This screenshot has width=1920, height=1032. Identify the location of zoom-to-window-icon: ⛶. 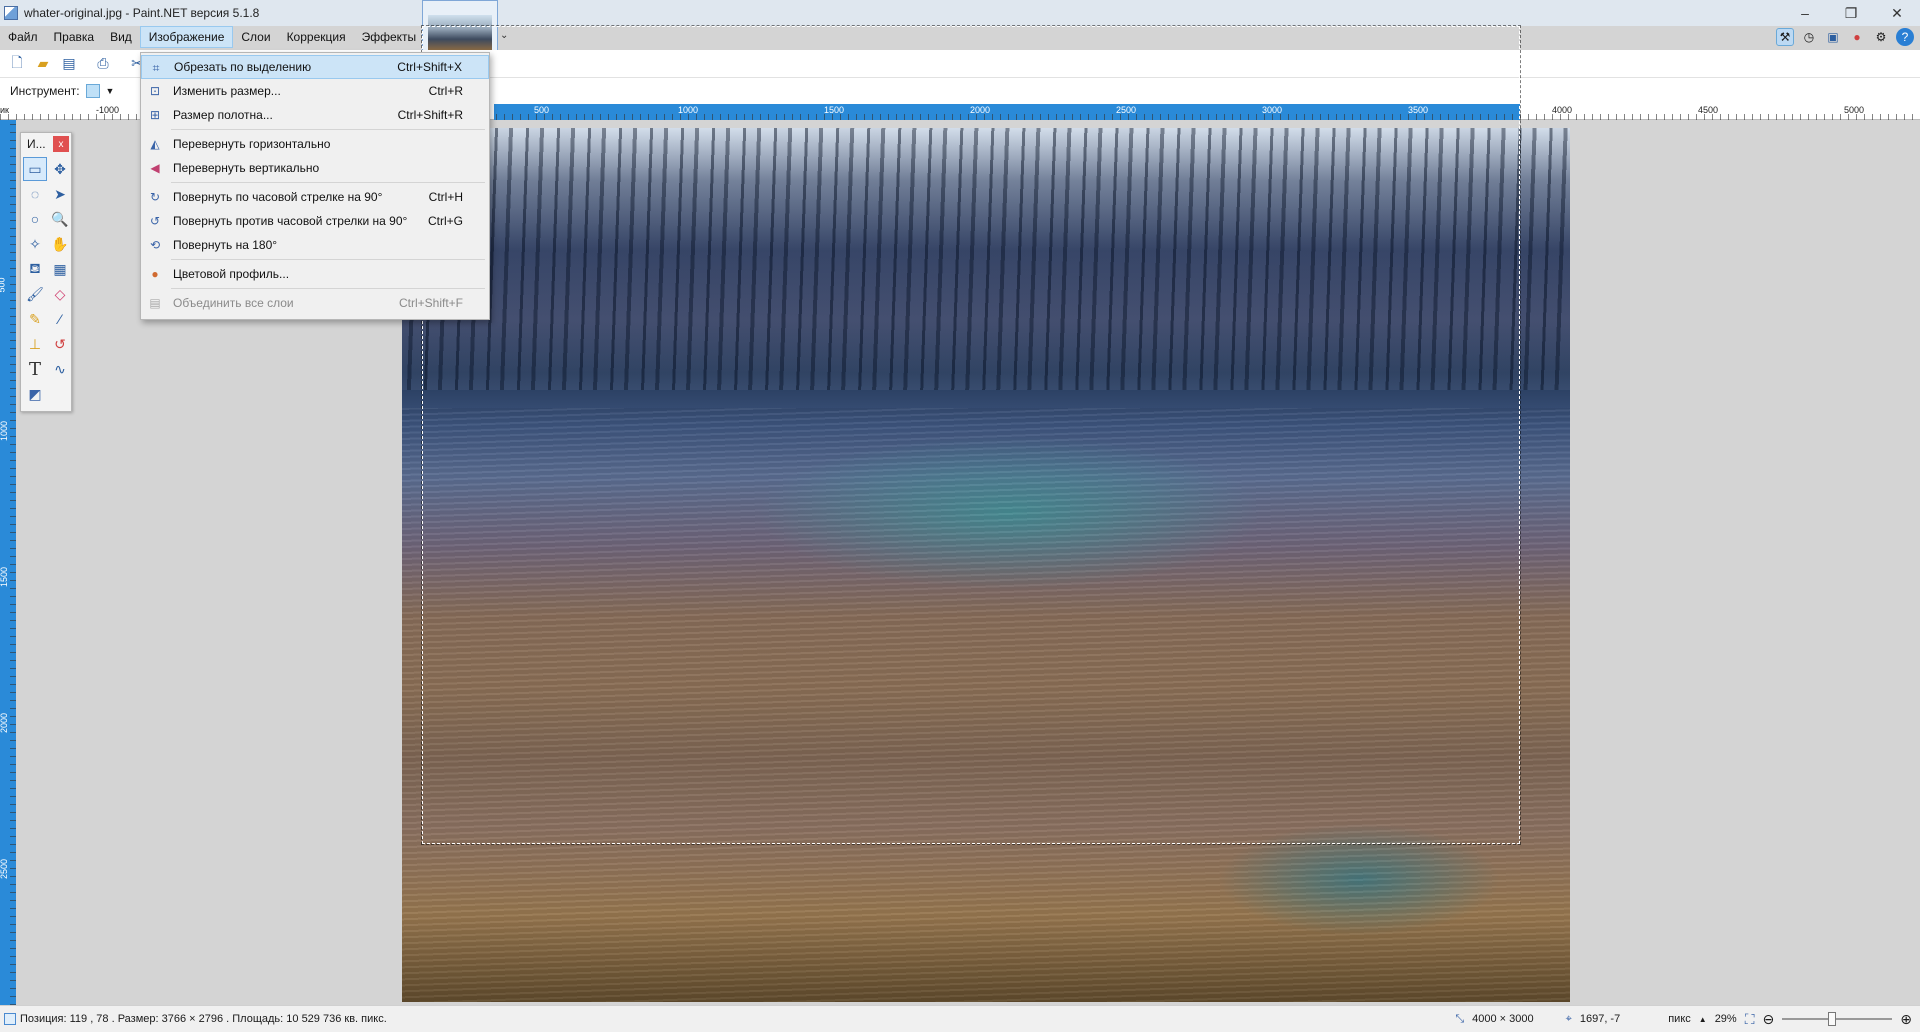
(1750, 1019).